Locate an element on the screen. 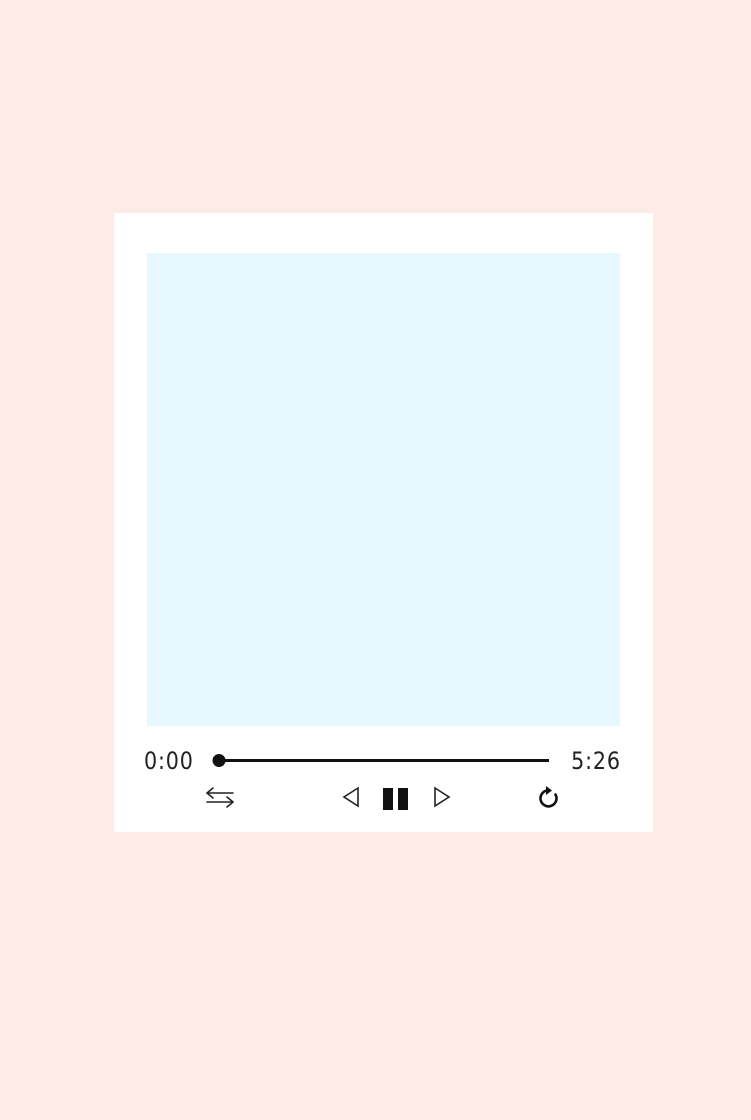  shuffle-button is located at coordinates (220, 797).